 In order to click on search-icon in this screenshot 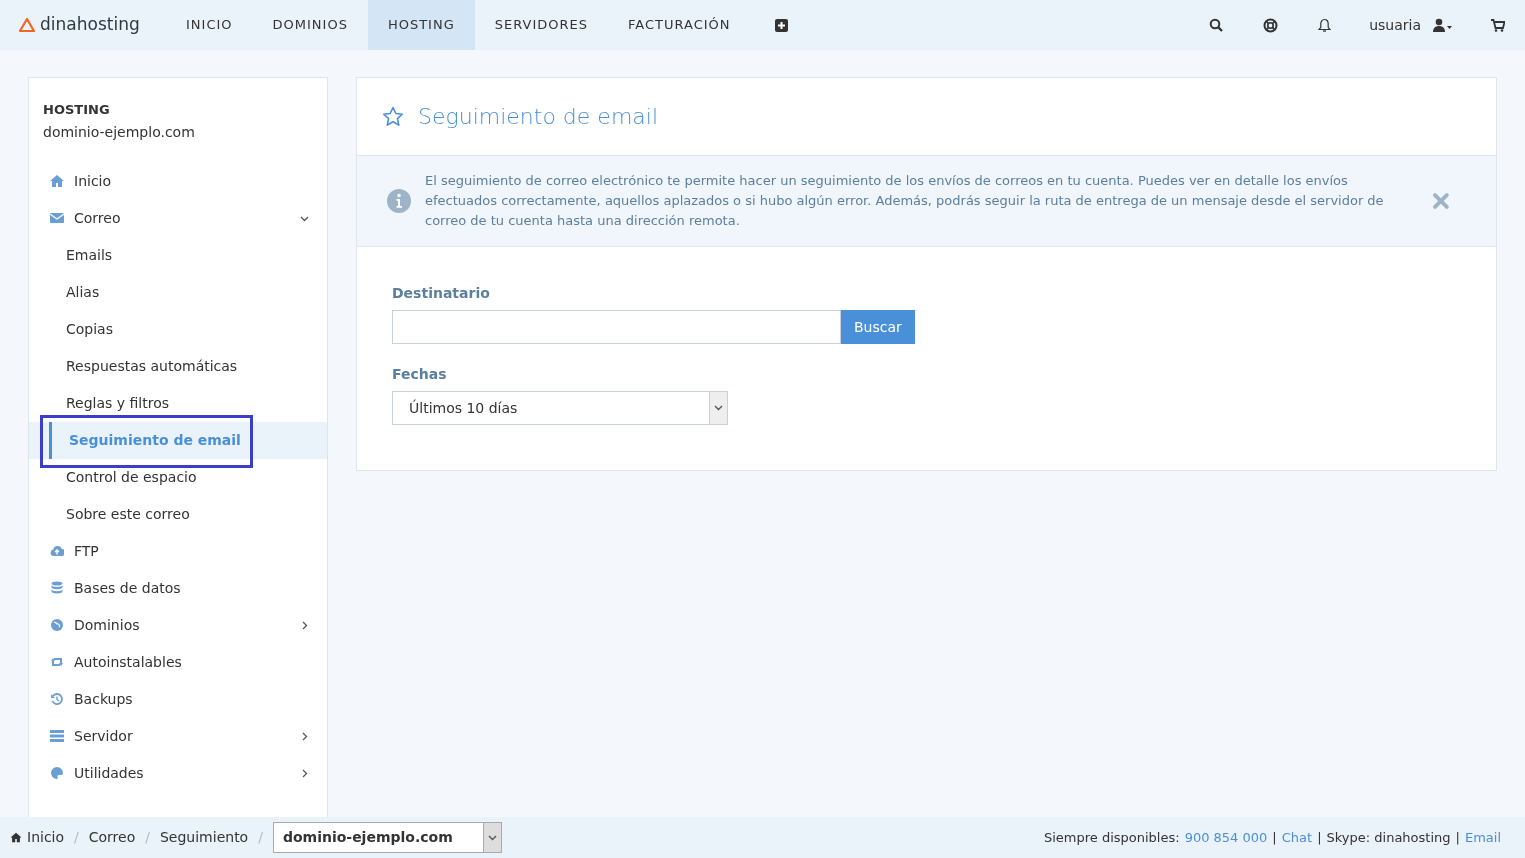, I will do `click(1216, 25)`.